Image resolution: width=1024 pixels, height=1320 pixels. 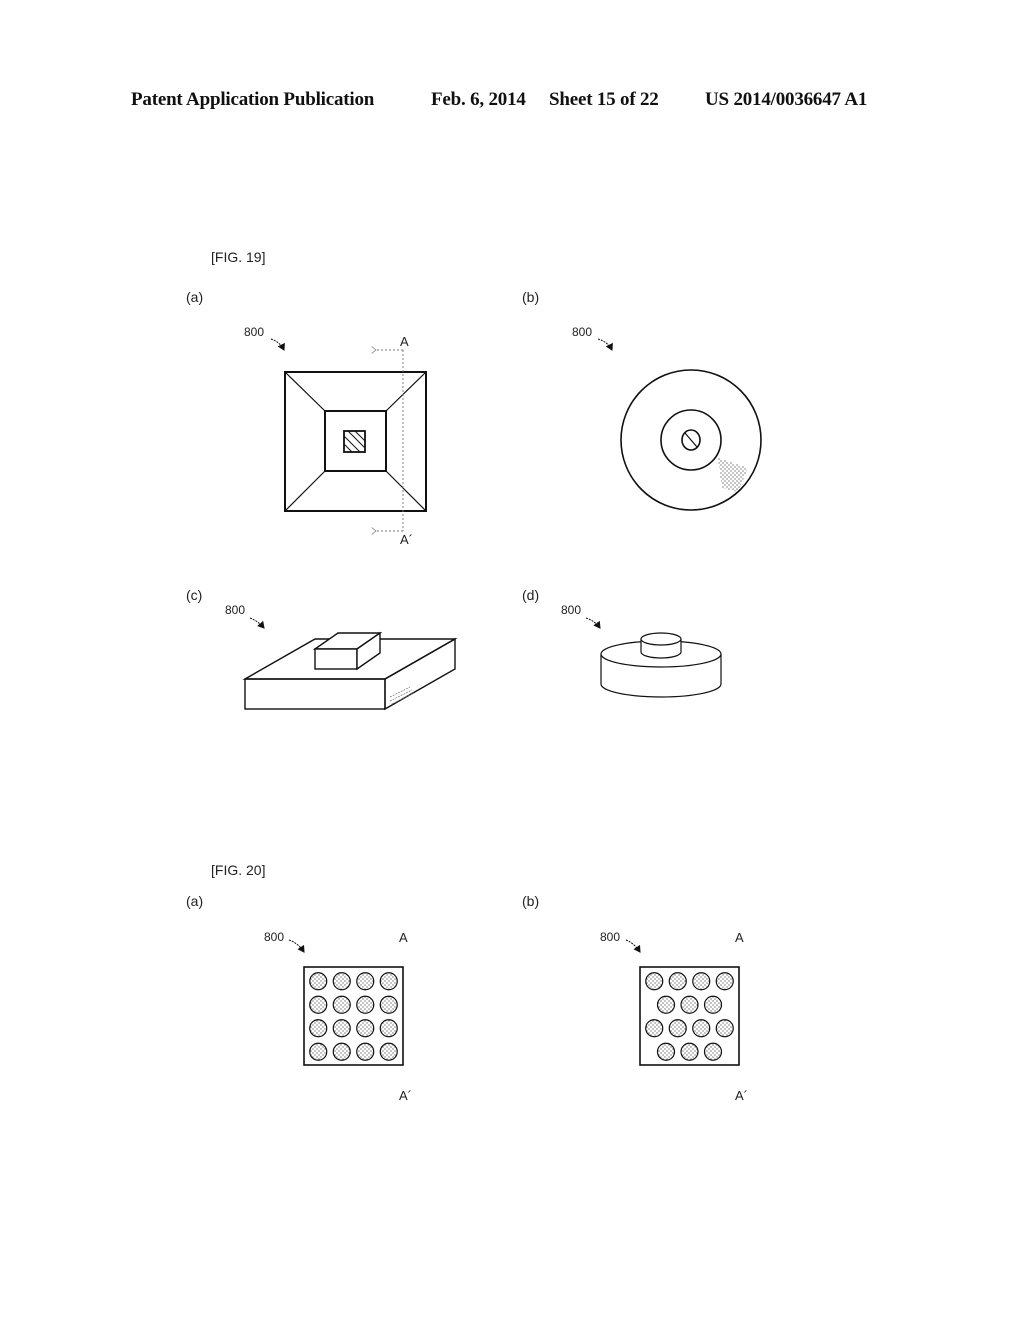 I want to click on fig20a-leader-arrow, so click(x=296, y=946).